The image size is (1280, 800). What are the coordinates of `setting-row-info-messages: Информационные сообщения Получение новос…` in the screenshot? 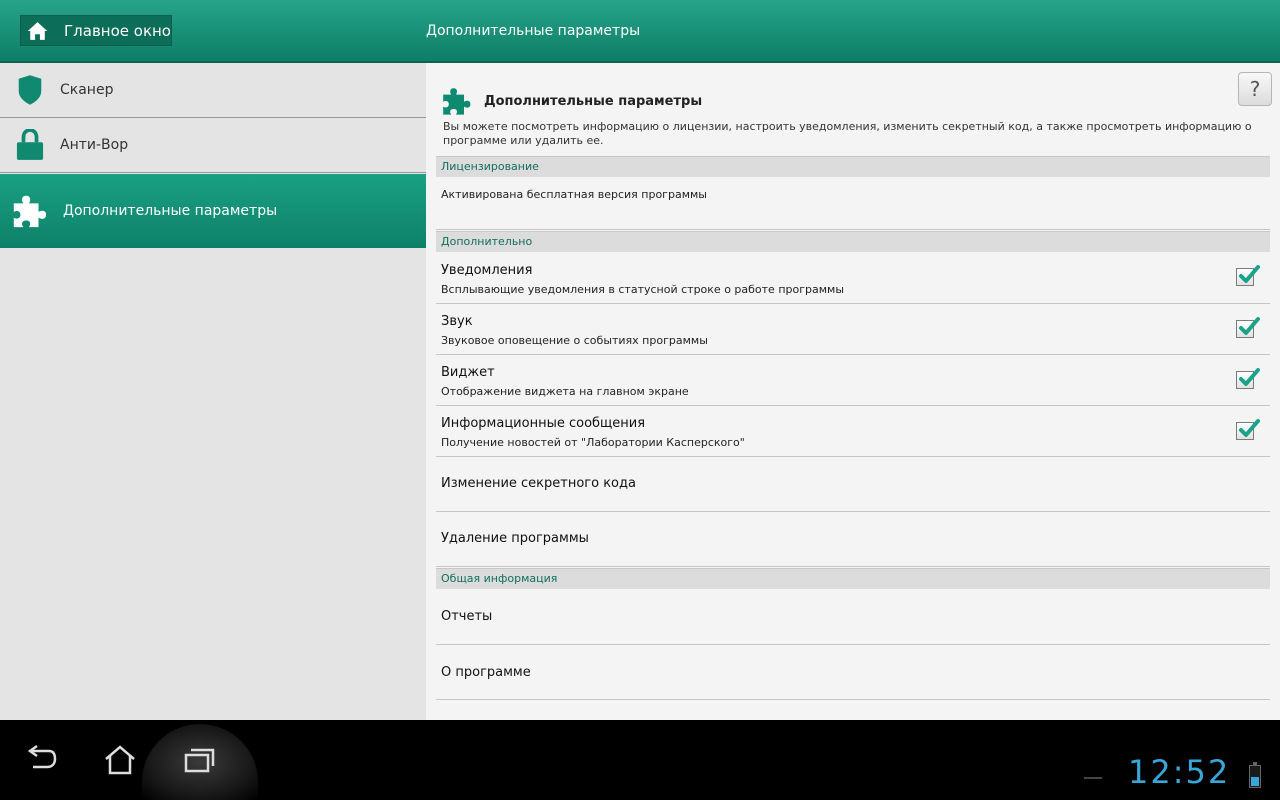 It's located at (853, 431).